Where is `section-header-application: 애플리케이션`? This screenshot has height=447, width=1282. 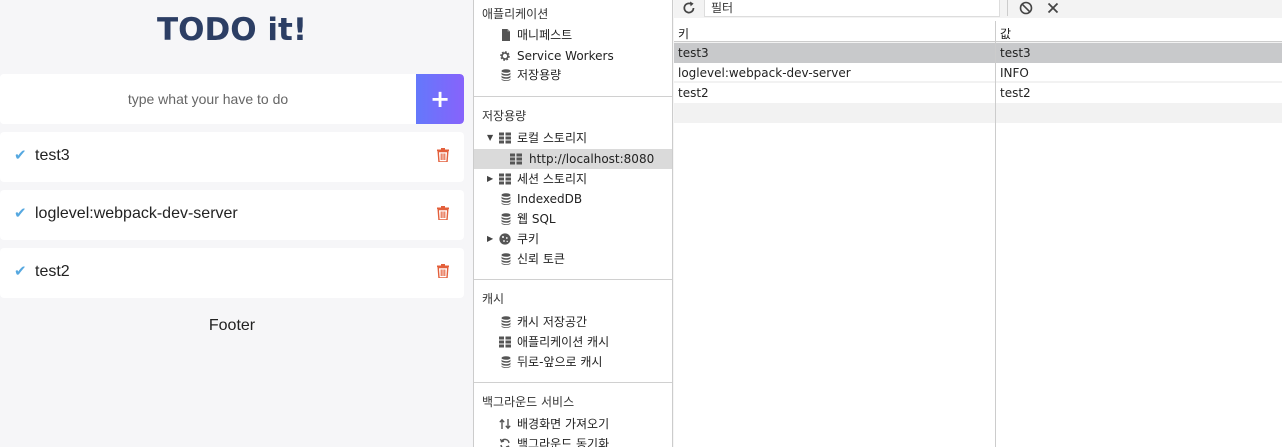 section-header-application: 애플리케이션 is located at coordinates (515, 14).